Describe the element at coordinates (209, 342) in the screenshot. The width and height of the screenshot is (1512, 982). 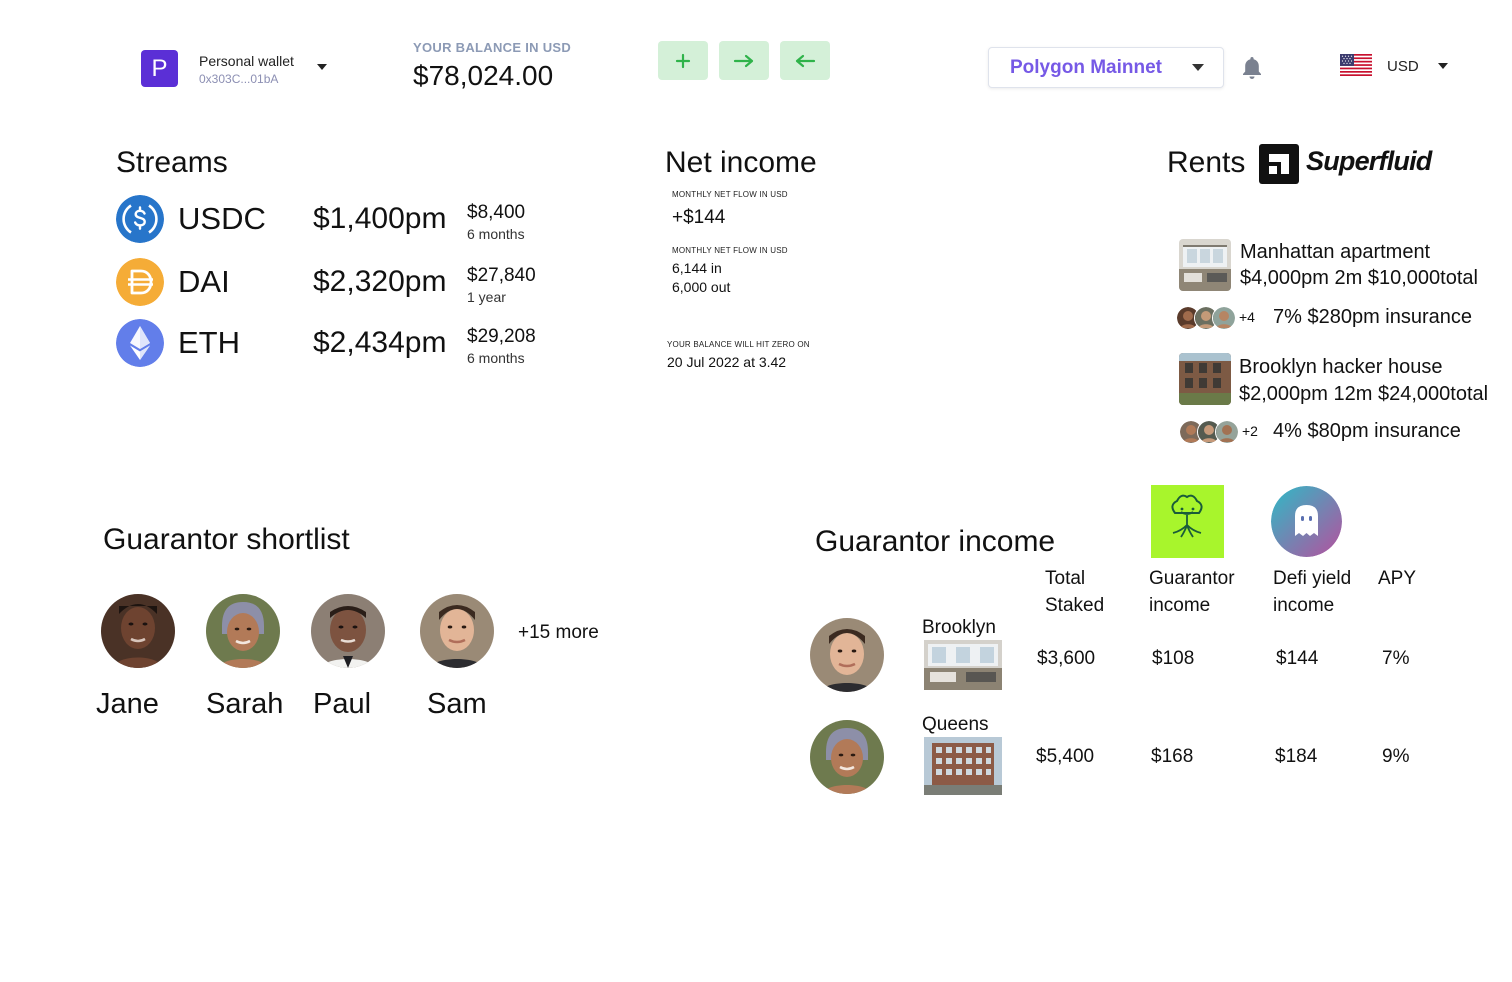
I see `stream-symbol: ETH` at that location.